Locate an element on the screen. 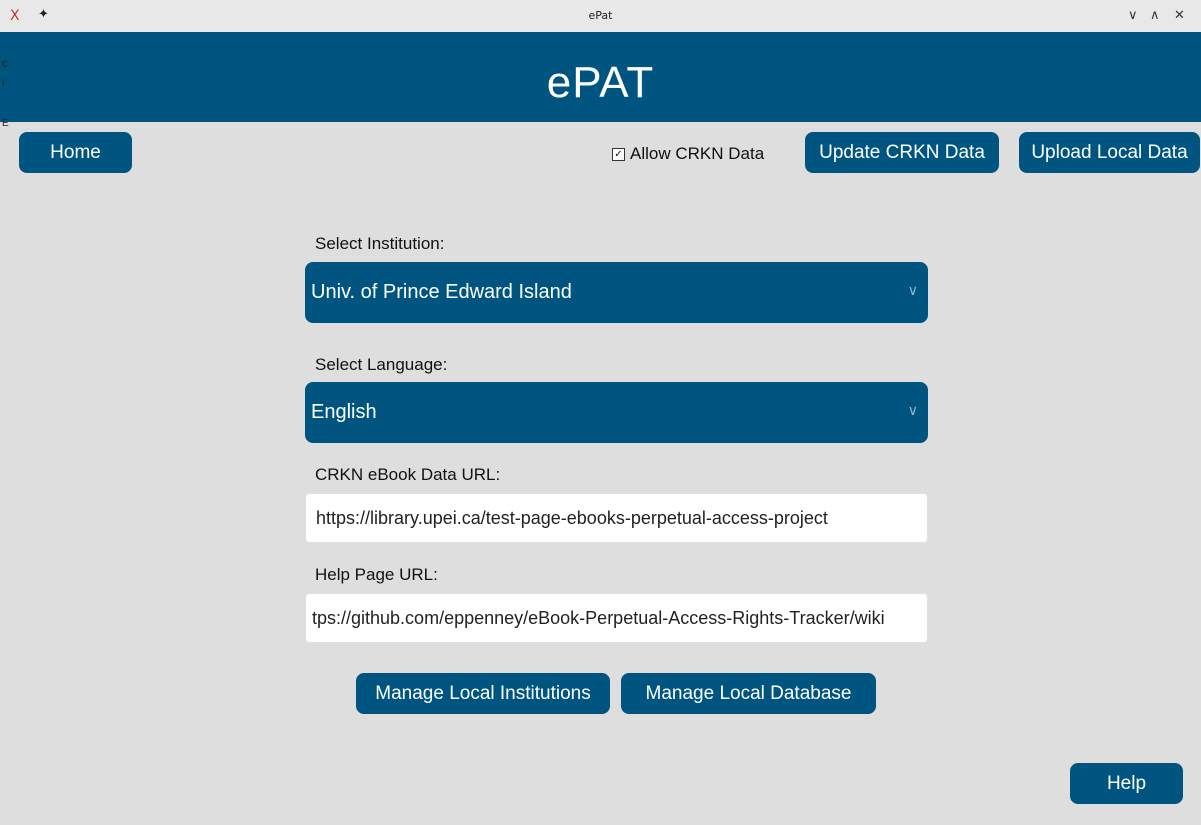  title-bar: X ✦ ePat ∨ ∧ ✕ is located at coordinates (600, 16).